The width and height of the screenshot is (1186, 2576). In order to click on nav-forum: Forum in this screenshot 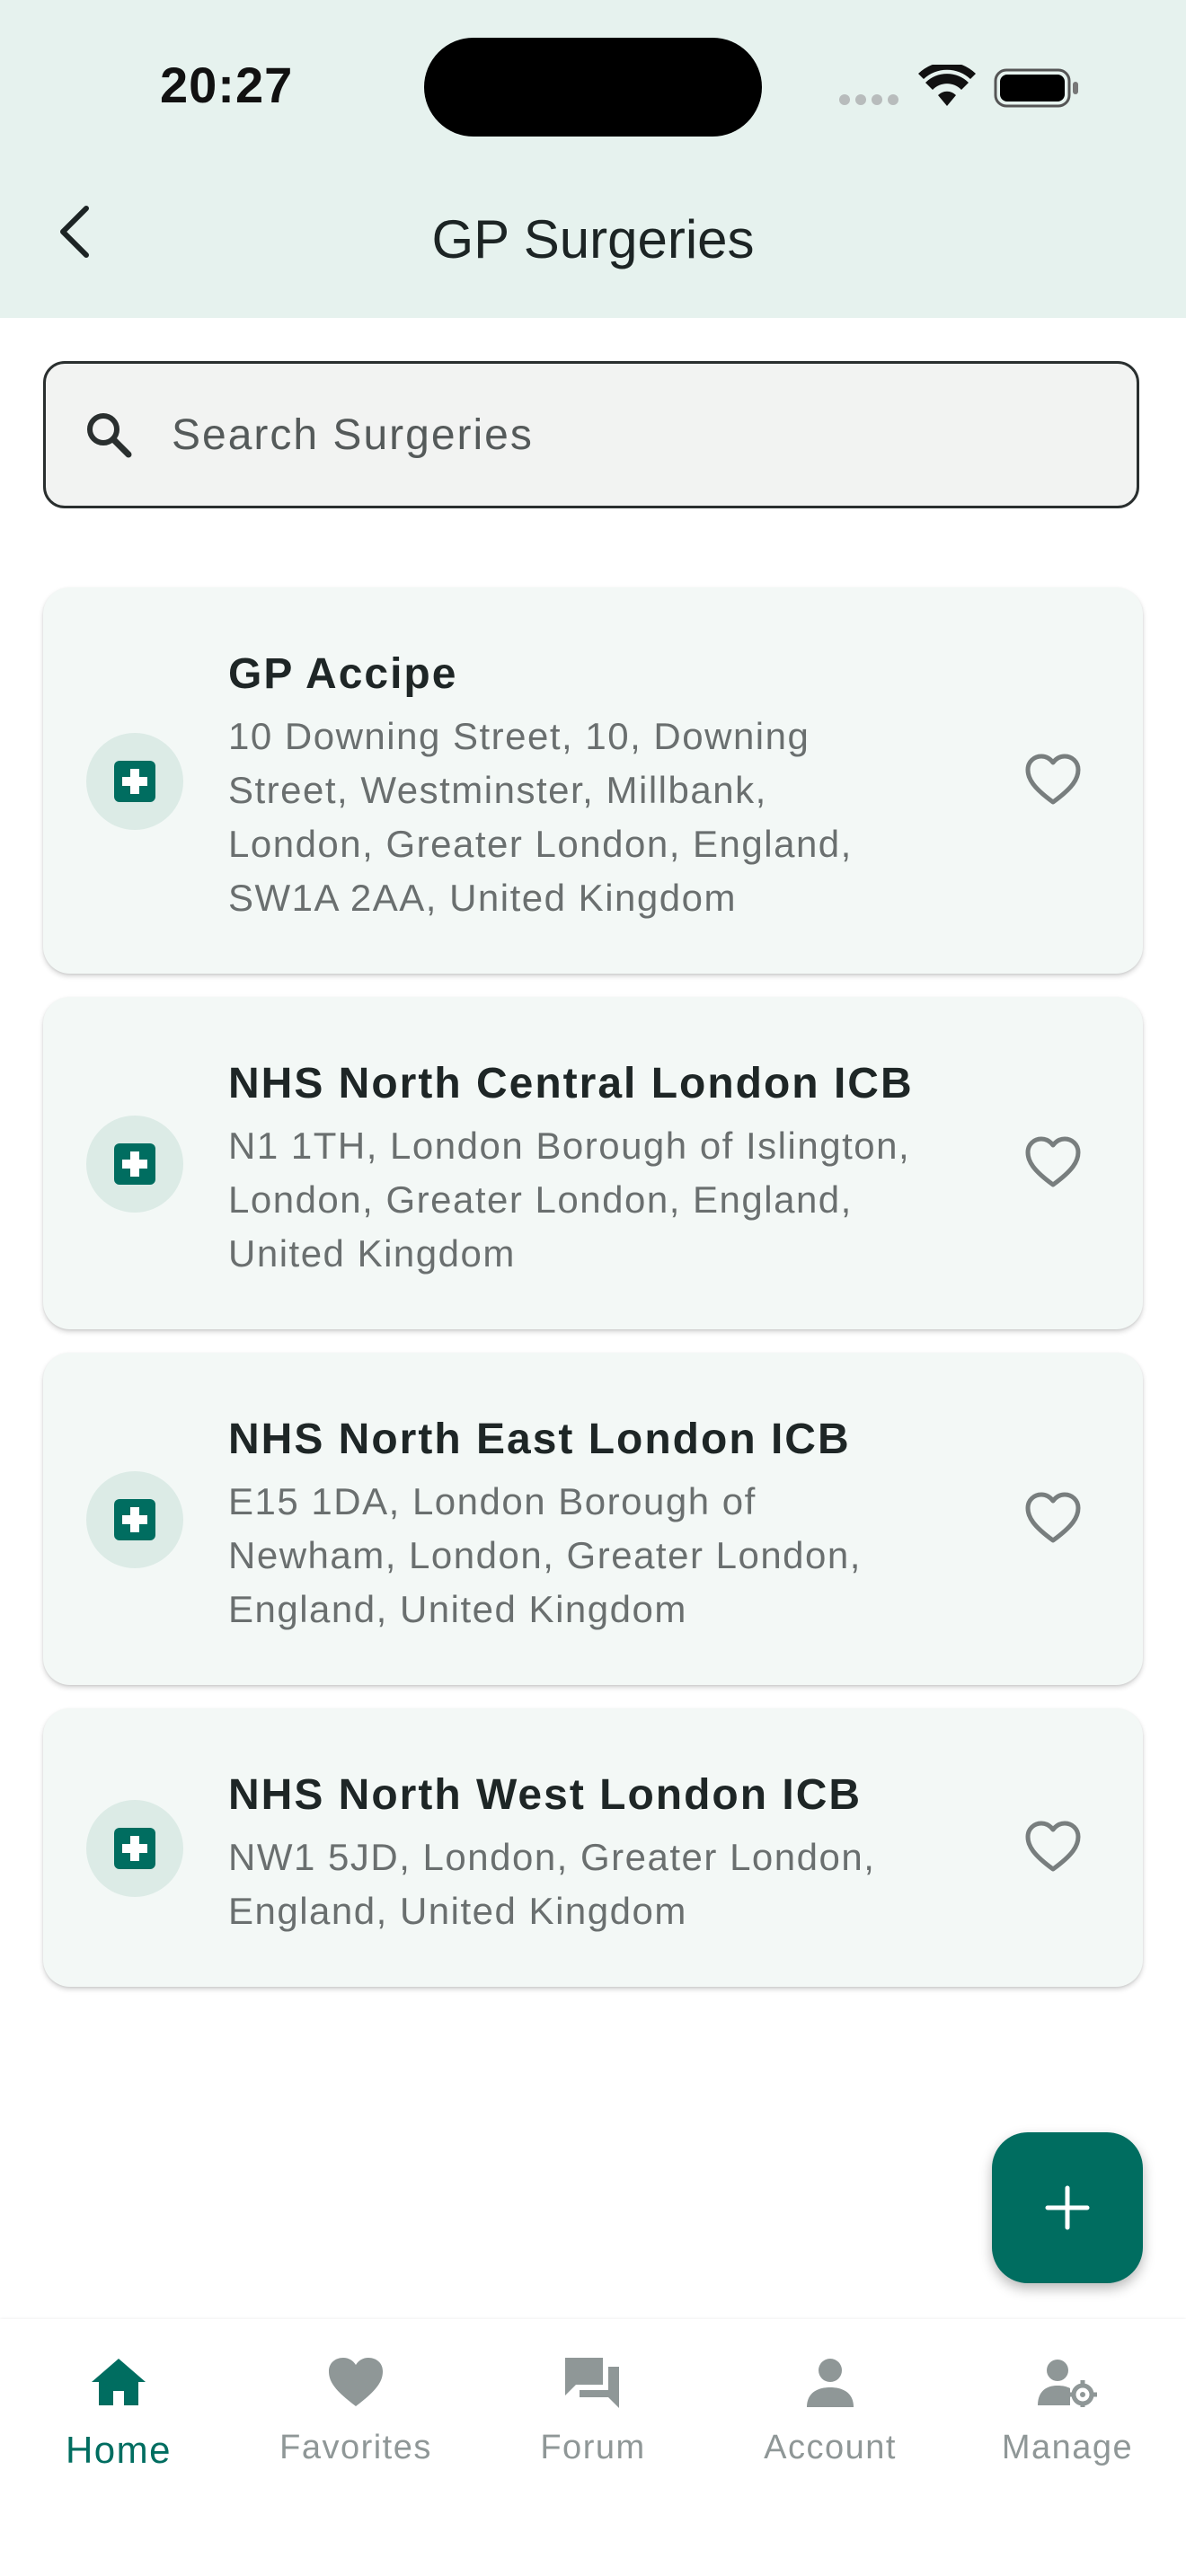, I will do `click(593, 2422)`.